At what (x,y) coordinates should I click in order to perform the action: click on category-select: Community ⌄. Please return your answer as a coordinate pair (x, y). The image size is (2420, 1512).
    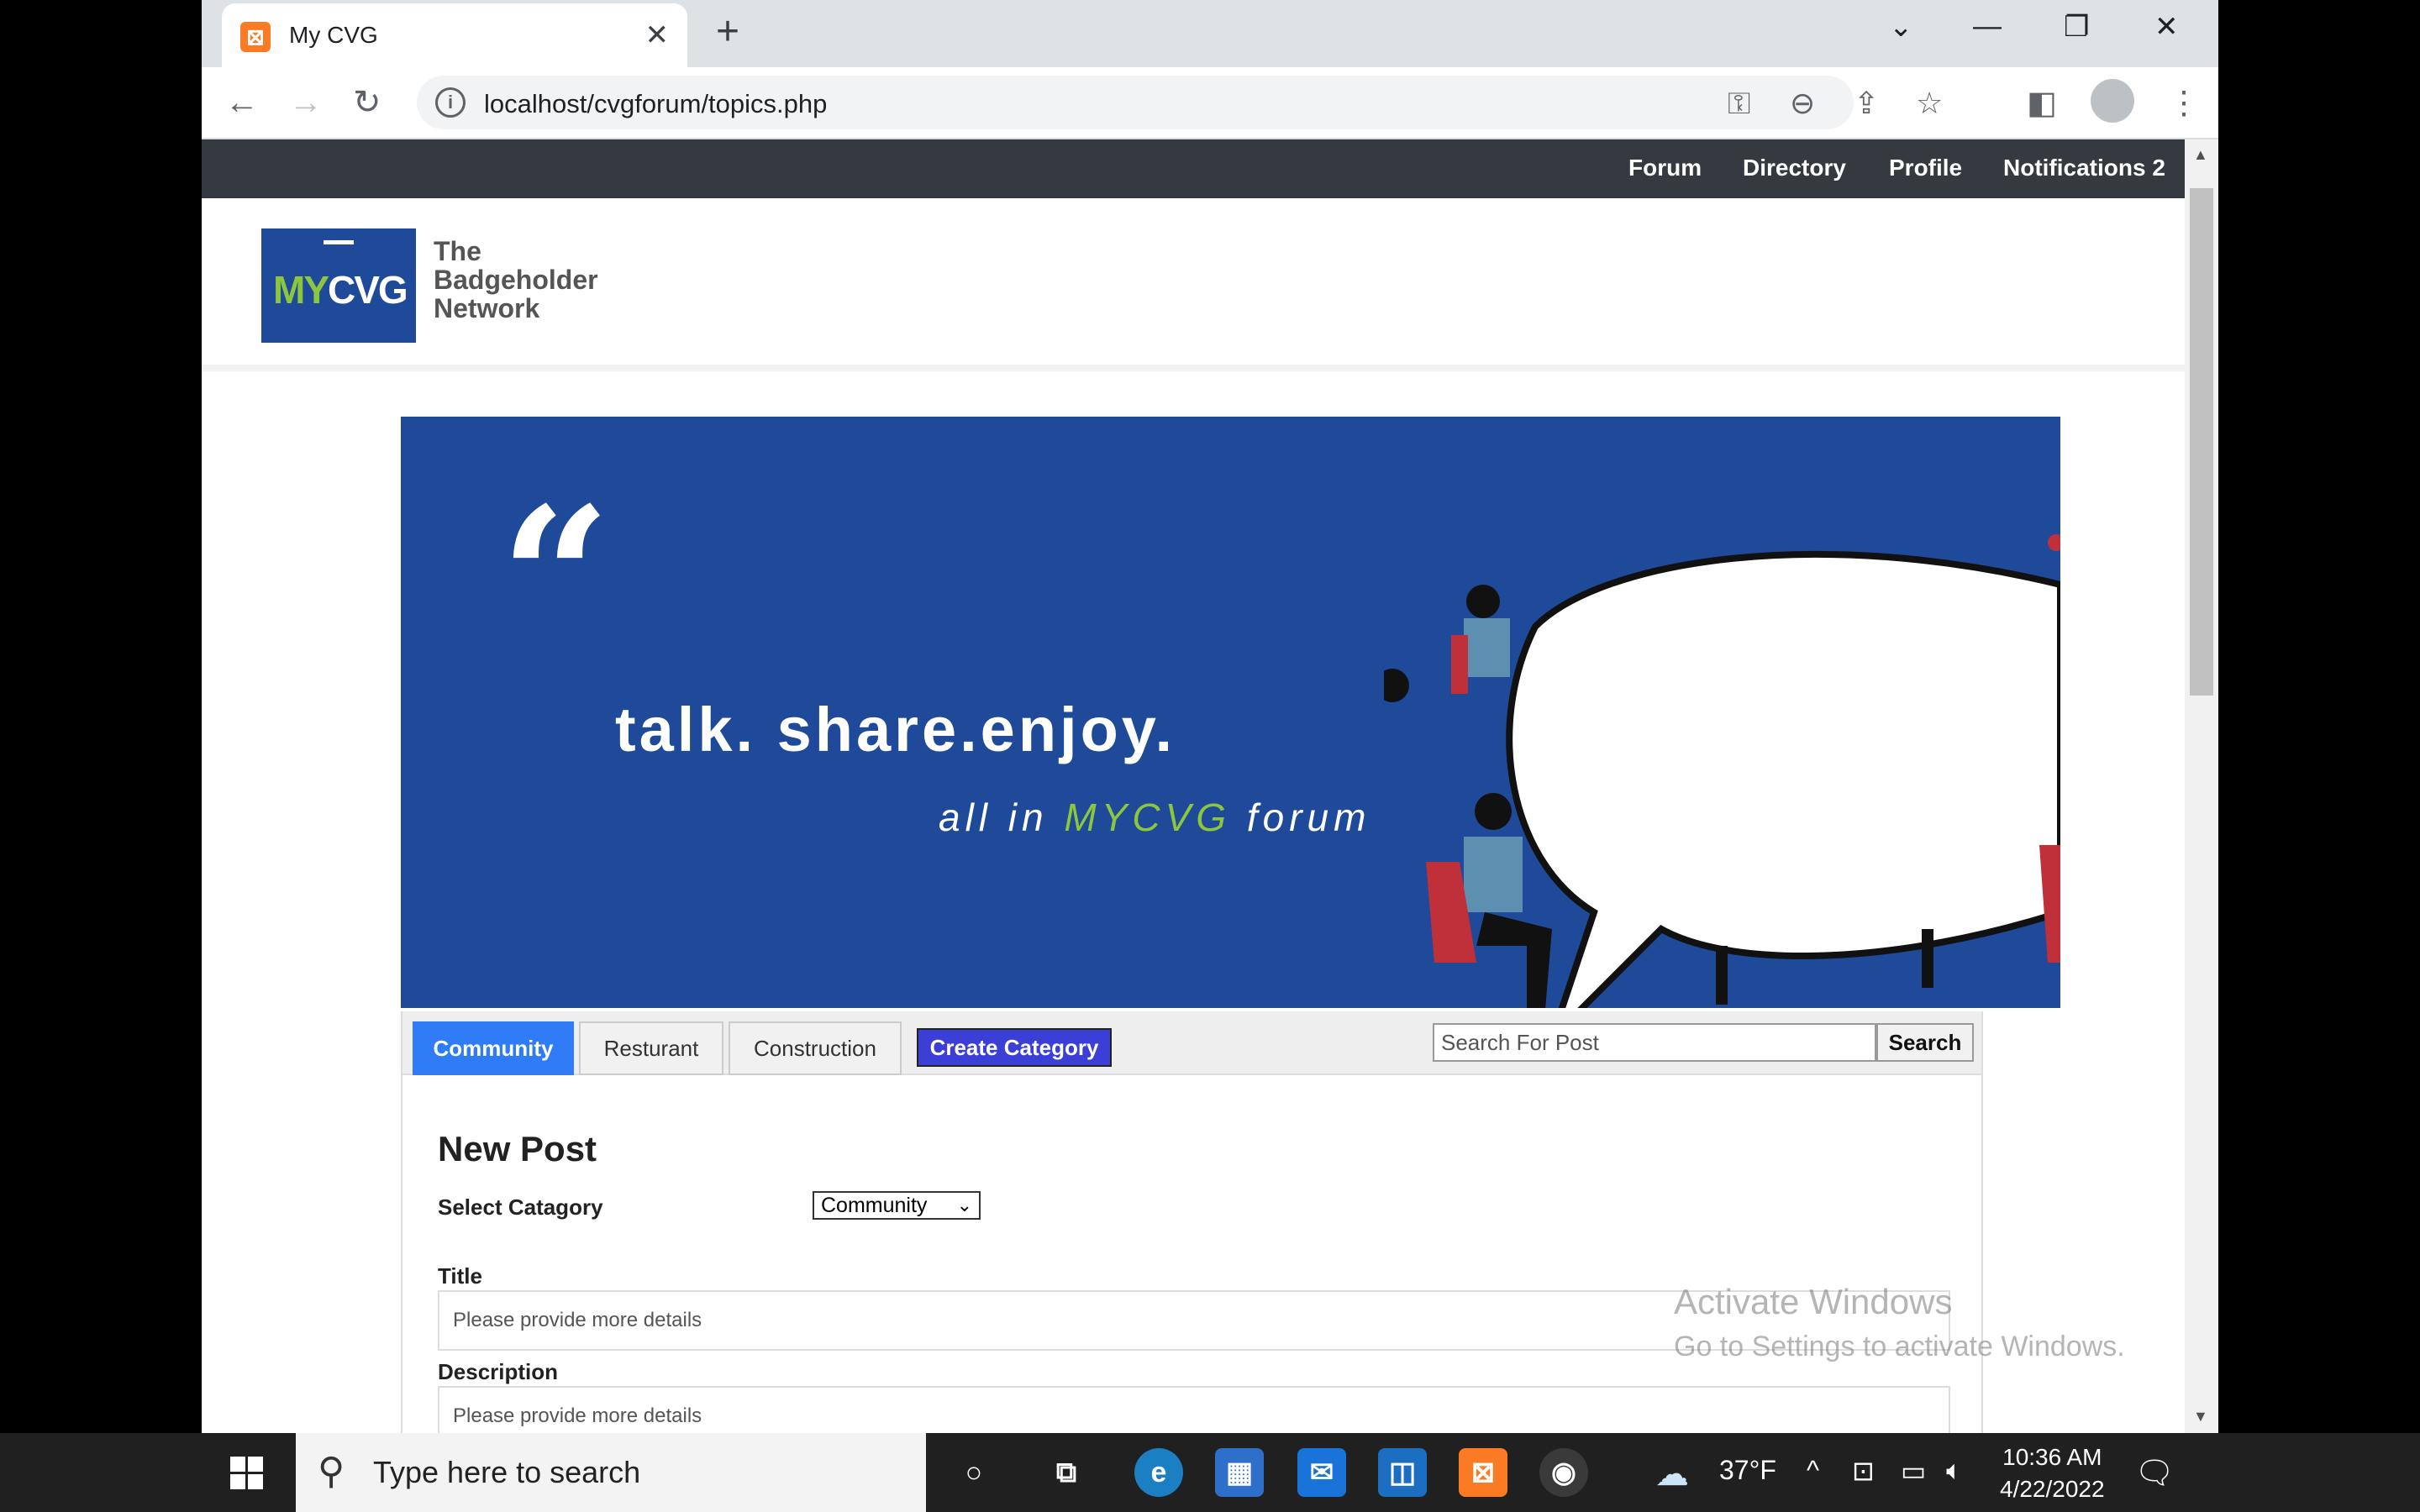
    Looking at the image, I should click on (897, 1205).